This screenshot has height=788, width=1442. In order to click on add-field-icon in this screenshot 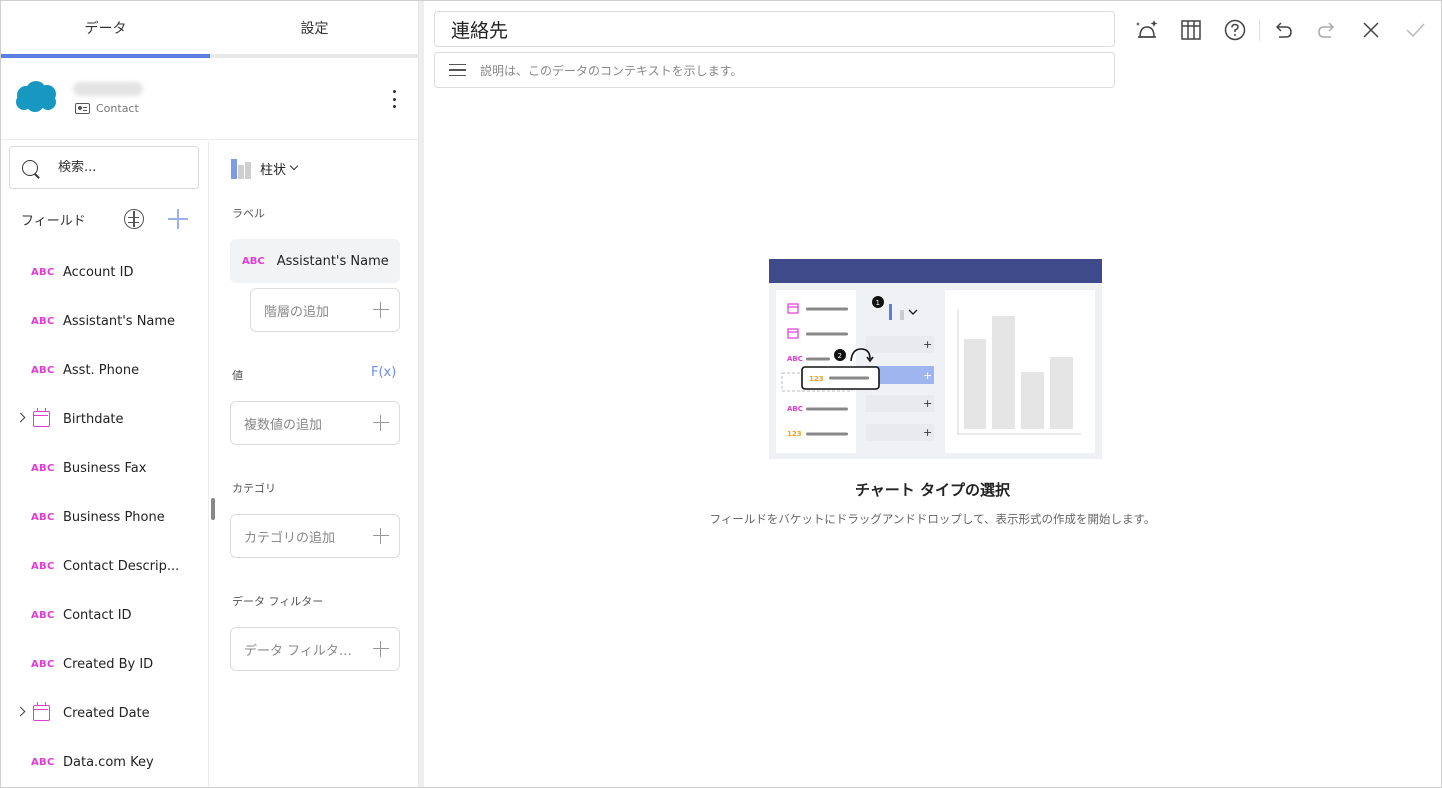, I will do `click(178, 219)`.